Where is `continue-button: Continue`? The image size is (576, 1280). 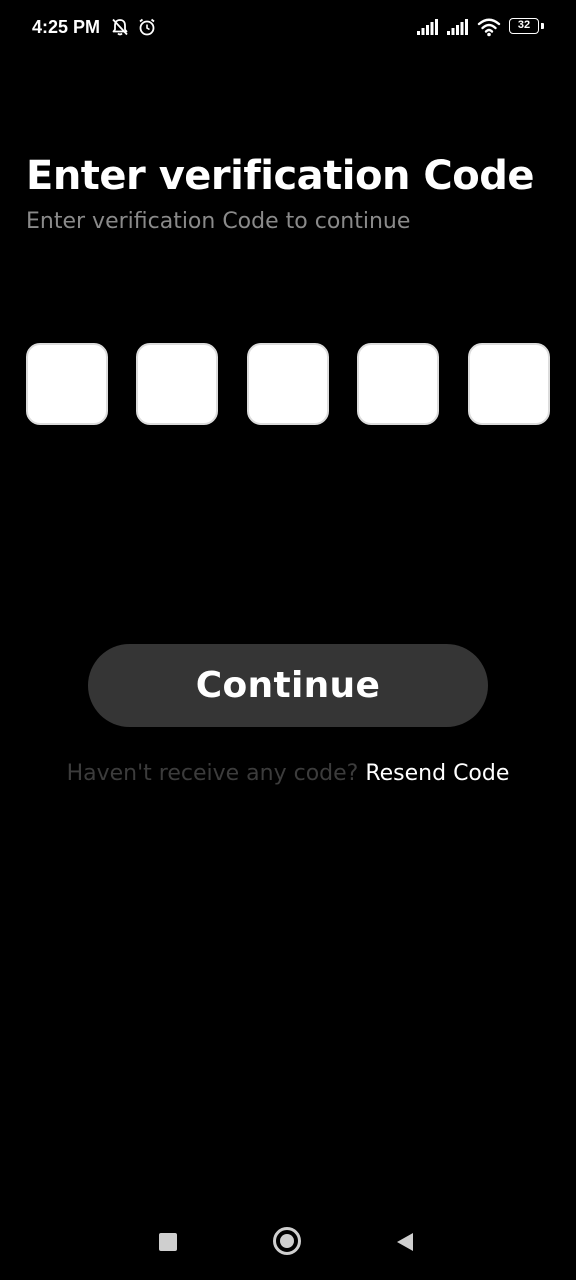
continue-button: Continue is located at coordinates (288, 685).